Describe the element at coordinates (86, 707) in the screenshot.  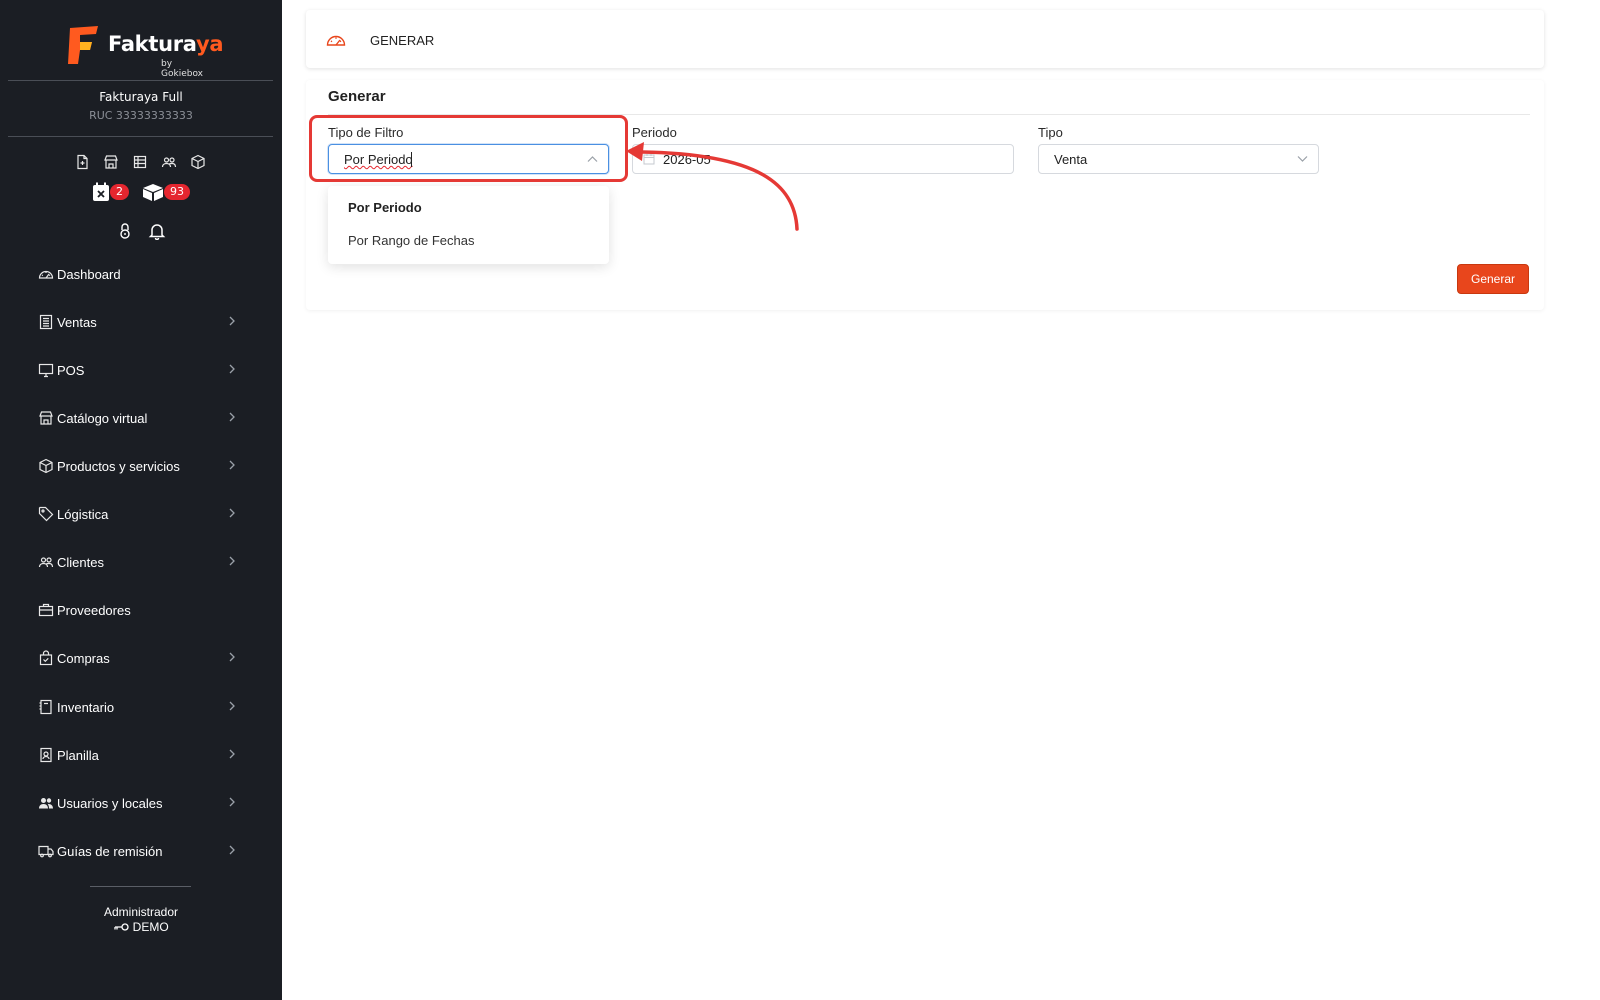
I see `sidebar-item-label: Inventario` at that location.